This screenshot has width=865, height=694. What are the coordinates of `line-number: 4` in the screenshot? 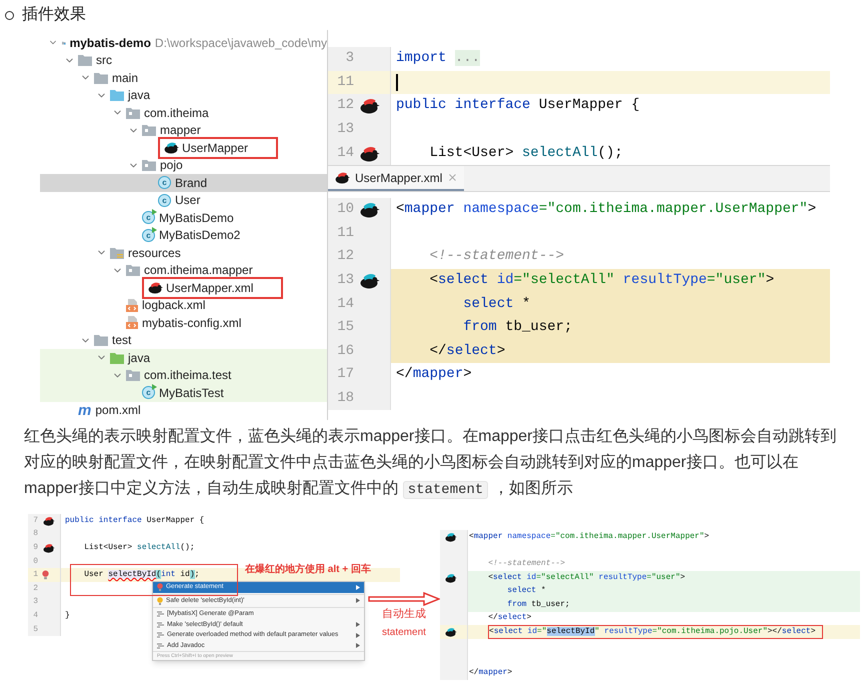 It's located at (35, 616).